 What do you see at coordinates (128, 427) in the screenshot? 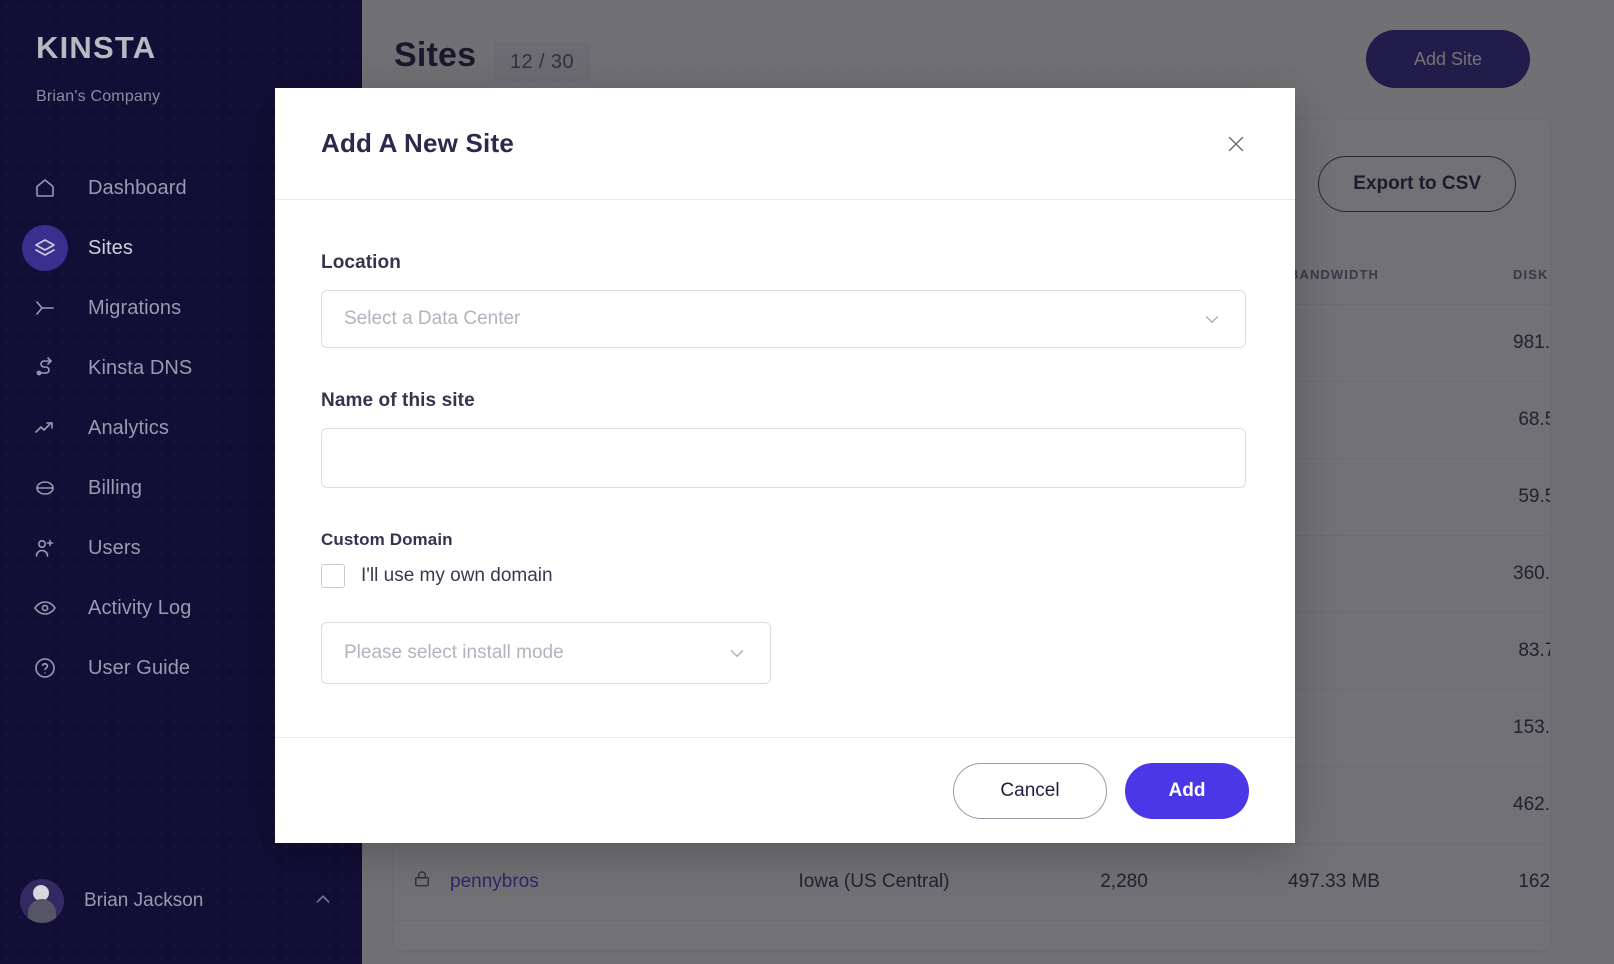
I see `sidebar-item-label: Analytics` at bounding box center [128, 427].